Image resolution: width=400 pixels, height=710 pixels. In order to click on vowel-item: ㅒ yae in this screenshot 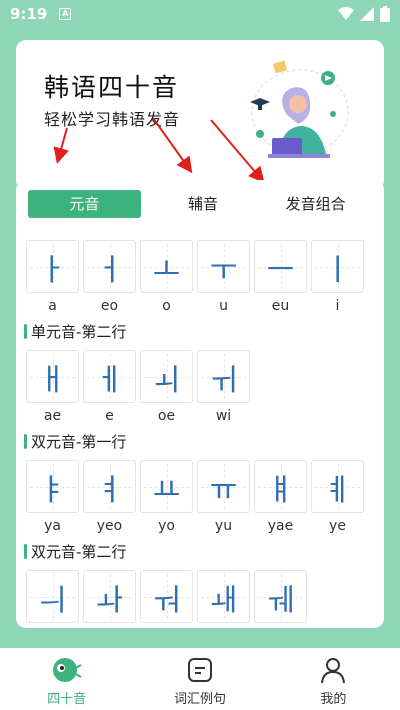, I will do `click(280, 497)`.